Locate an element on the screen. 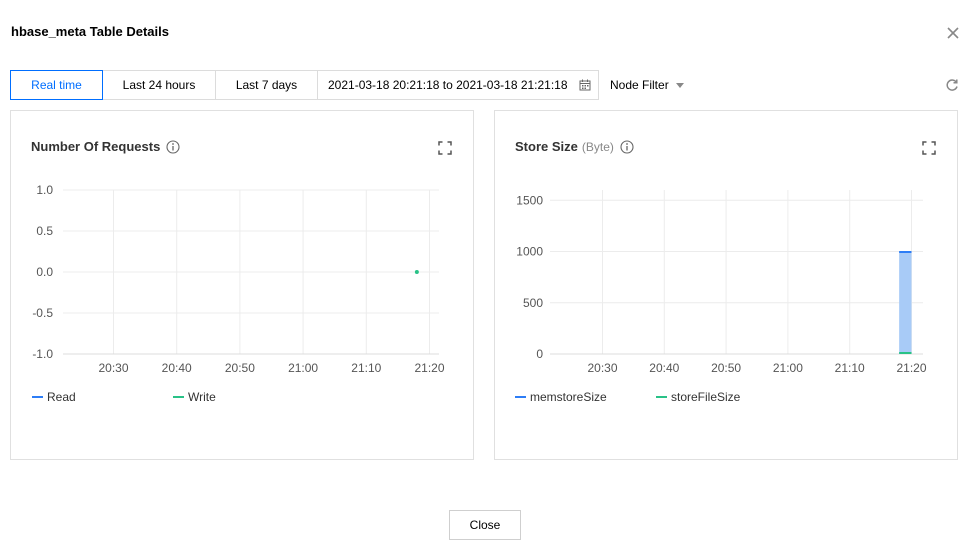  legend-label-write: Write is located at coordinates (202, 397).